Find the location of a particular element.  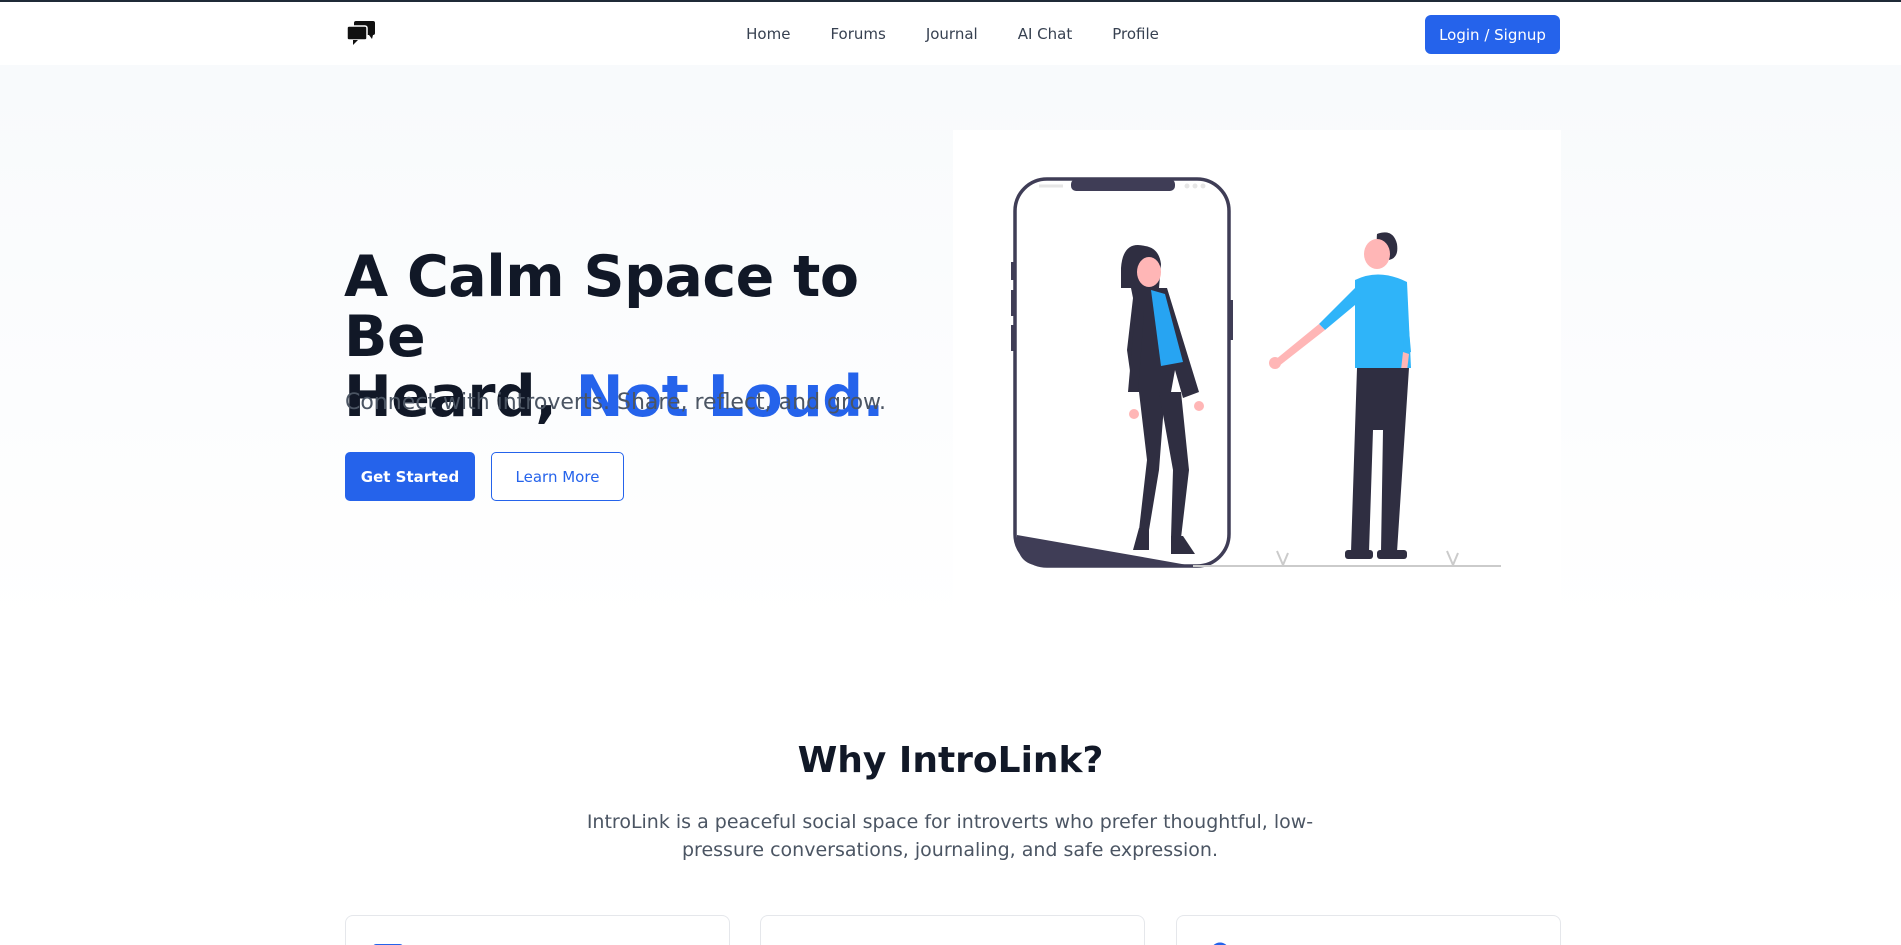

nav-forums: Forums is located at coordinates (857, 34).